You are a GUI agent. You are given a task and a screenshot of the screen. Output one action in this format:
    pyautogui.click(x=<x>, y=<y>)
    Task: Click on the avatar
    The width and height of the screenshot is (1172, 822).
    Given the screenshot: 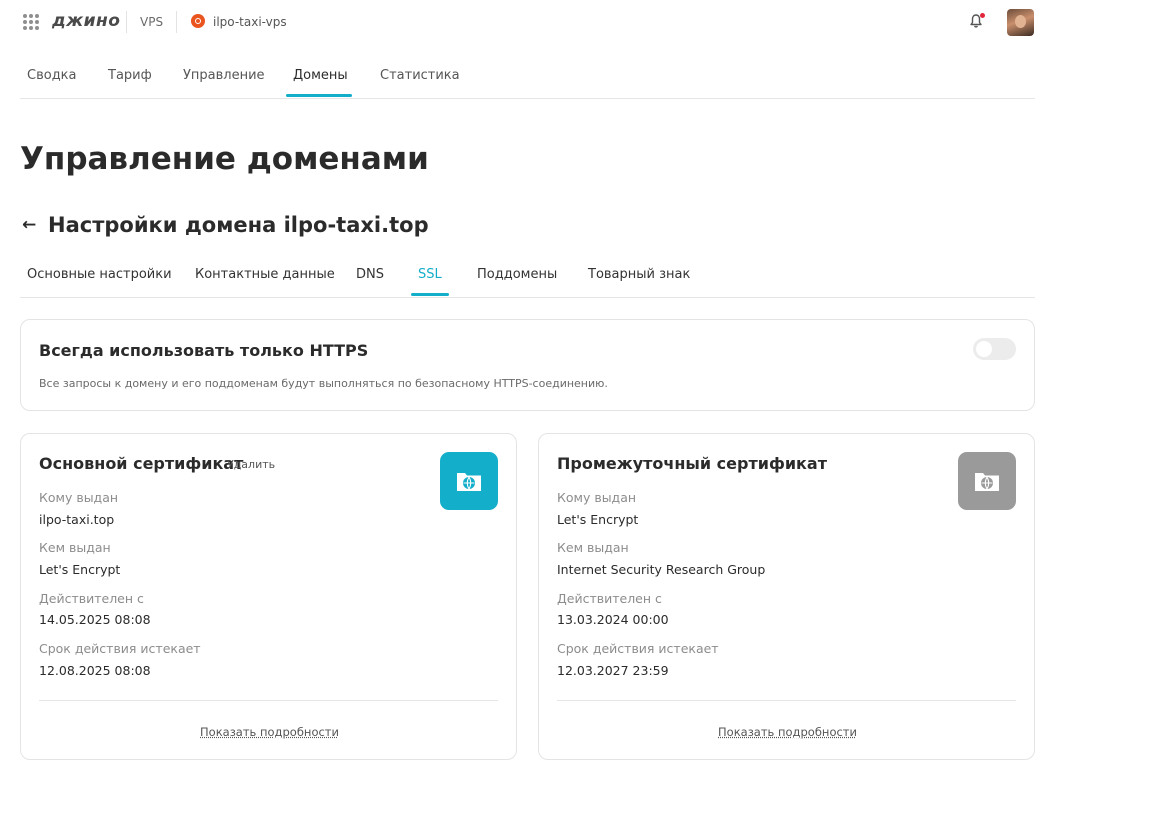 What is the action you would take?
    pyautogui.click(x=1020, y=22)
    